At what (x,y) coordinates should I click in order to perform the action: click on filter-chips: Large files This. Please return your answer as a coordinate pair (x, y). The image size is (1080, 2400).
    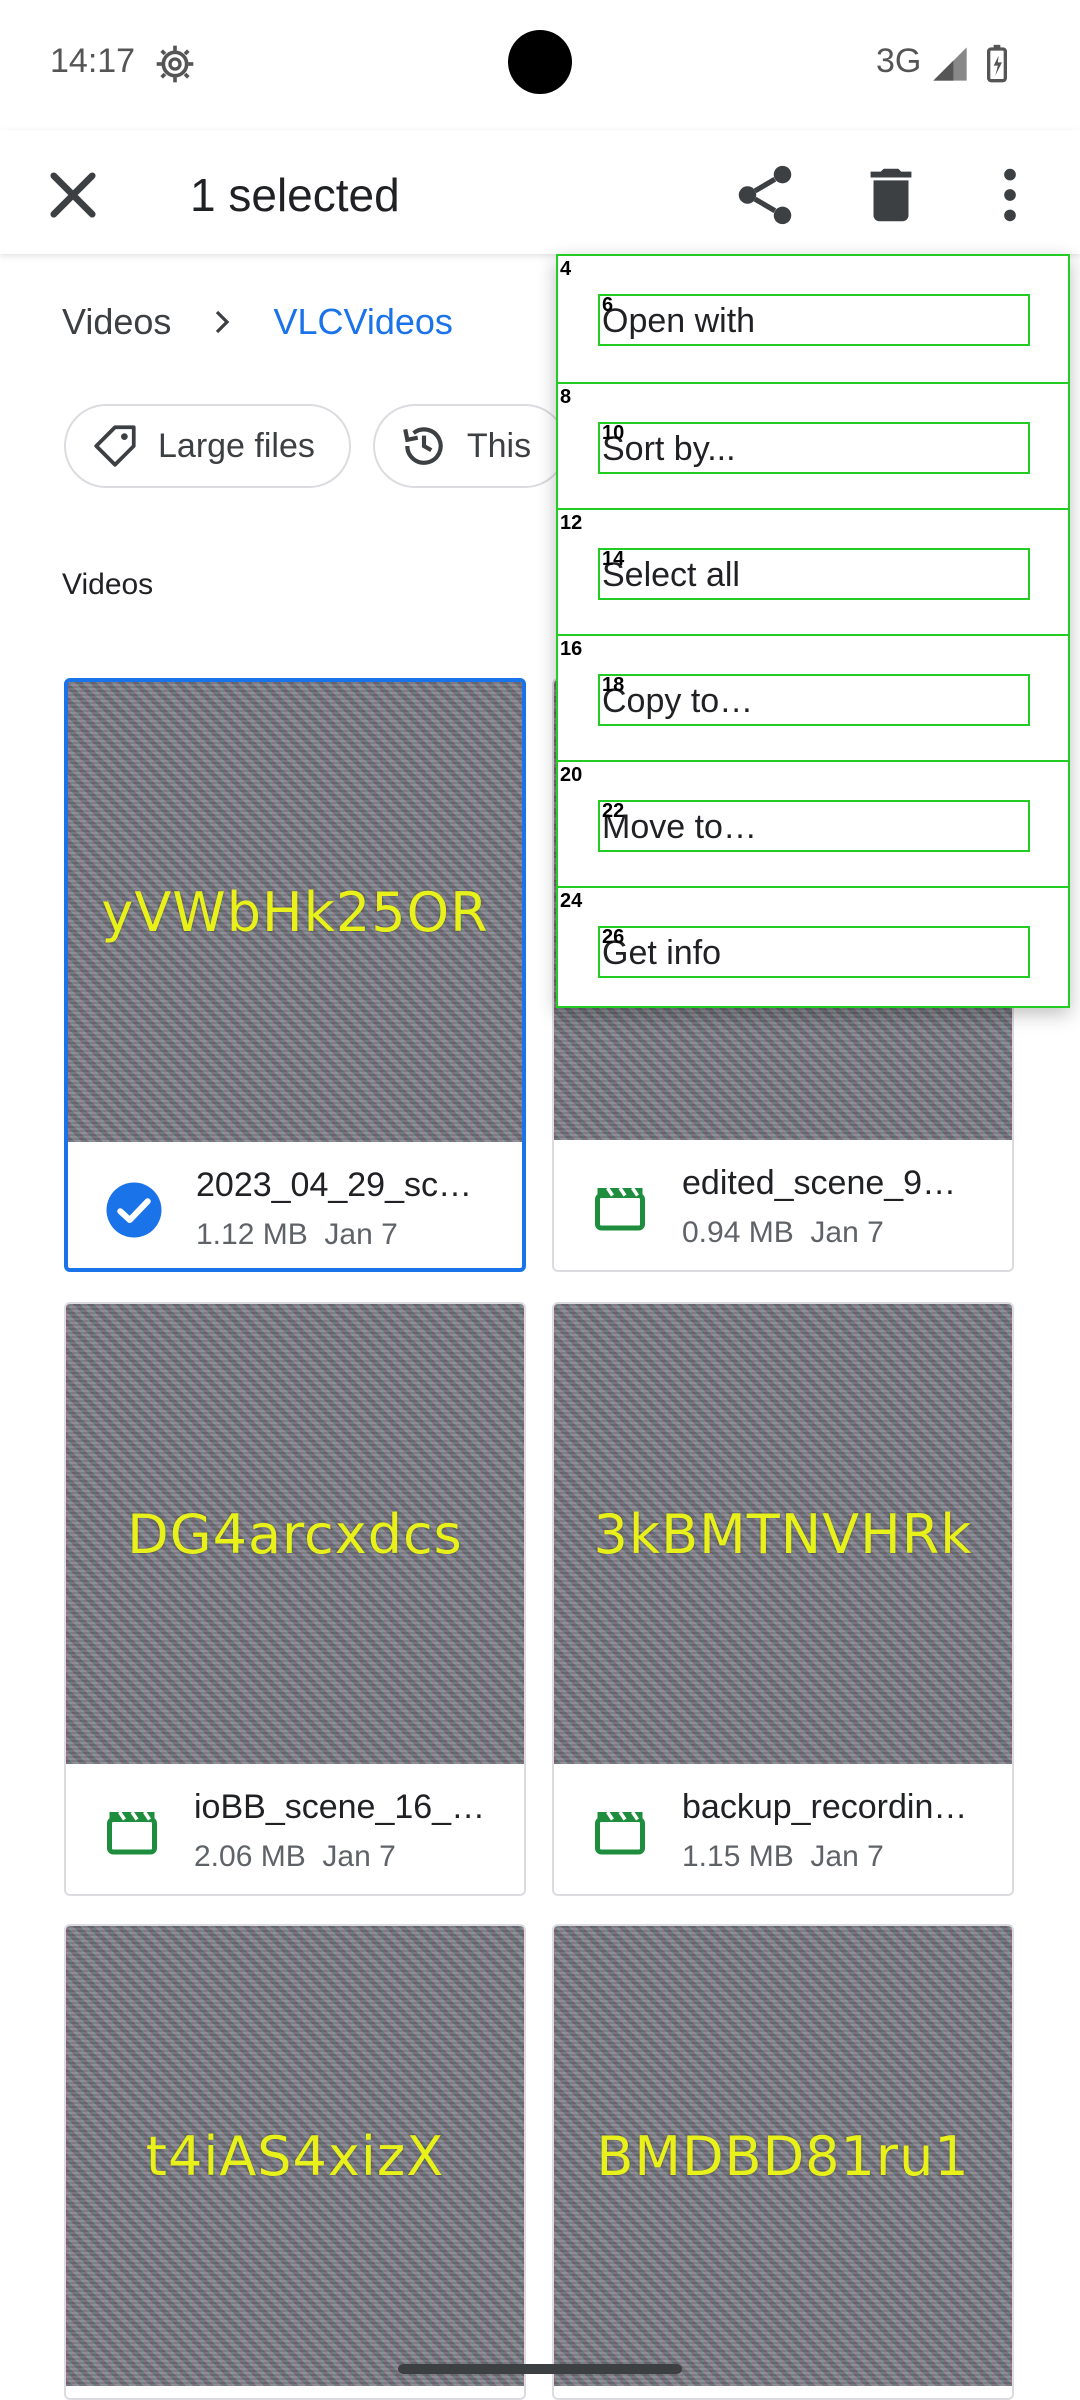
    Looking at the image, I should click on (316, 446).